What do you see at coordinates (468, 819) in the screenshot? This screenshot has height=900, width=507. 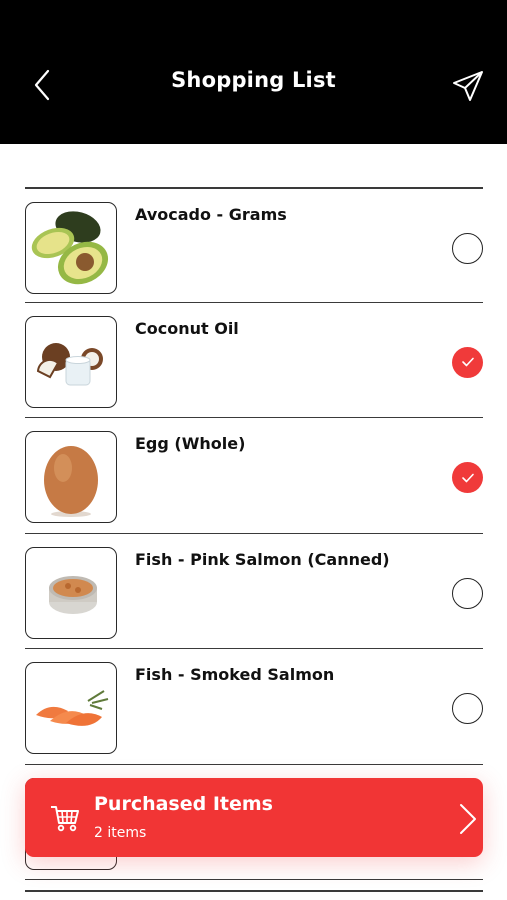 I see `chevron-right-icon` at bounding box center [468, 819].